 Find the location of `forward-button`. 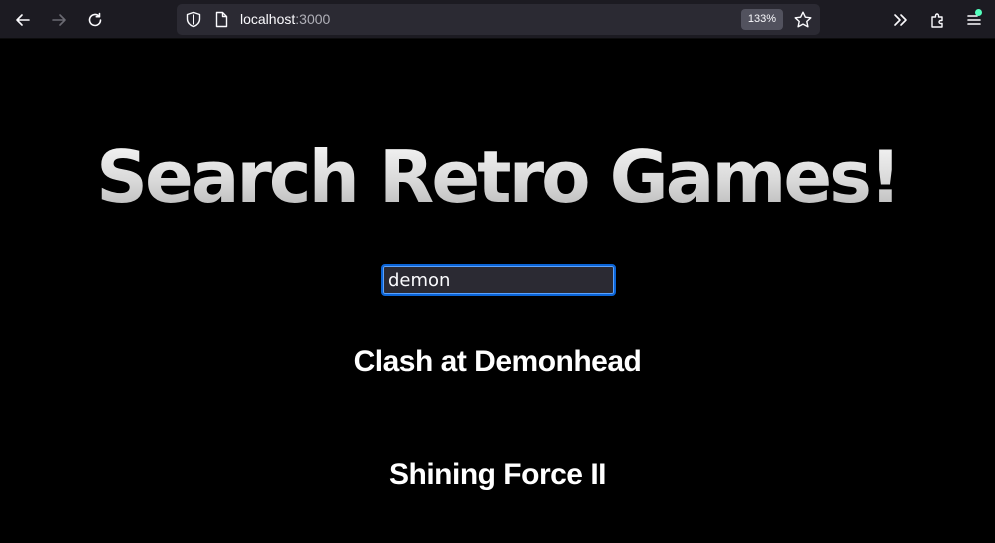

forward-button is located at coordinates (59, 20).